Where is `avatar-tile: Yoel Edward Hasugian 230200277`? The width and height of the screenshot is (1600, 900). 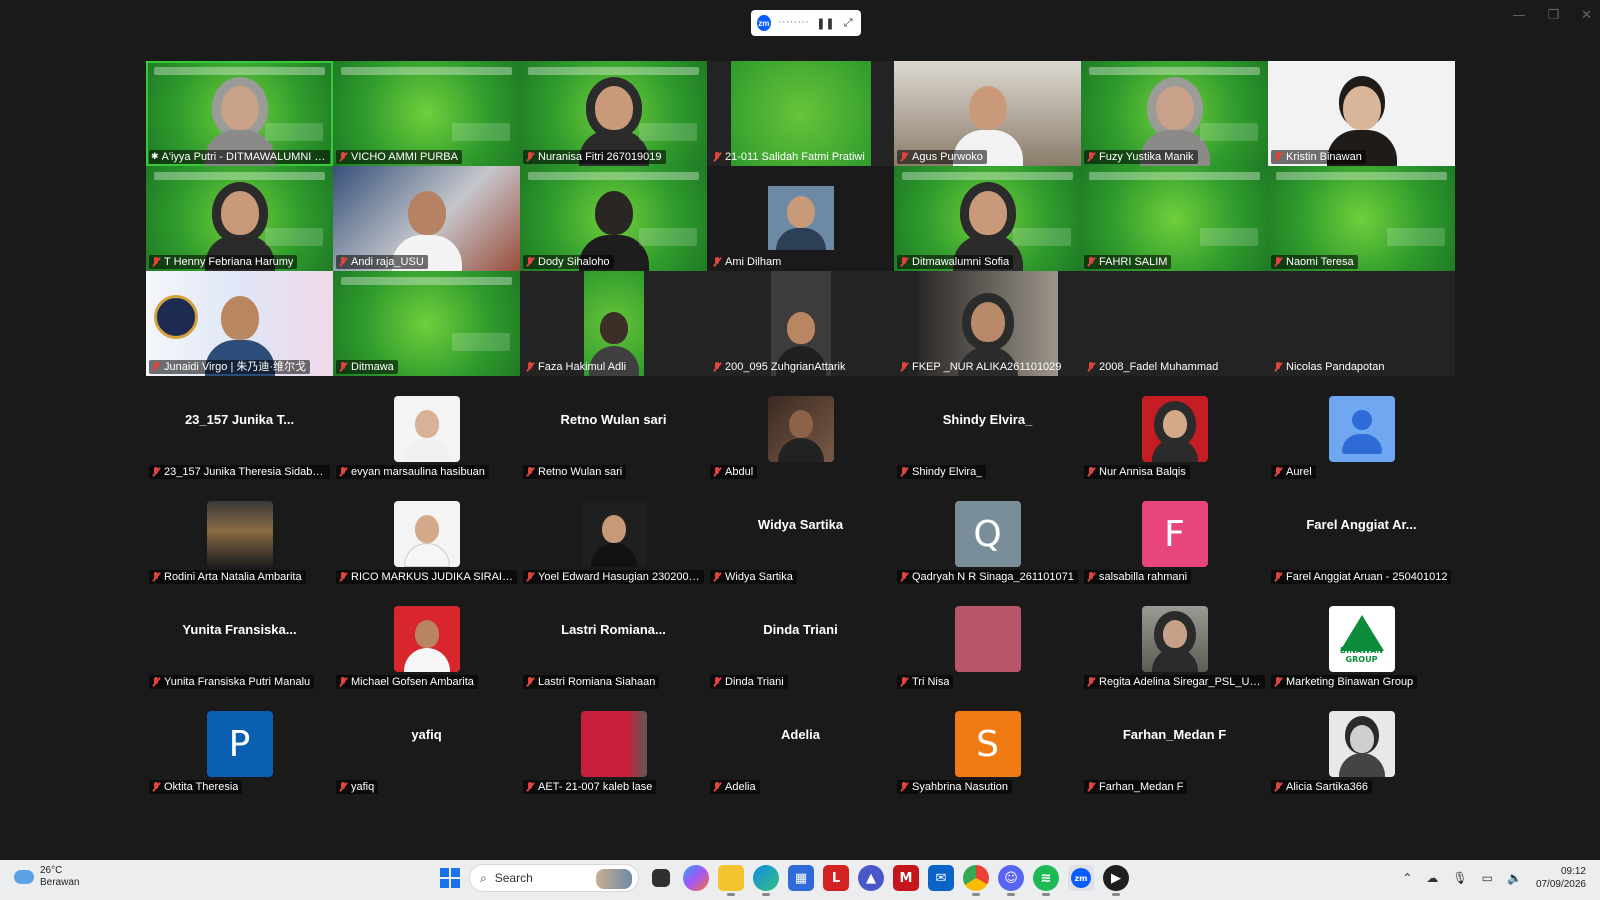 avatar-tile: Yoel Edward Hasugian 230200277 is located at coordinates (613, 533).